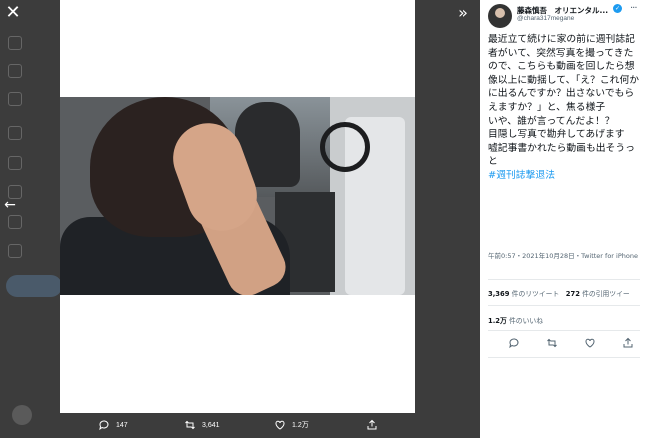 Image resolution: width=645 pixels, height=438 pixels. What do you see at coordinates (38, 99) in the screenshot?
I see `bg-nav-notifications` at bounding box center [38, 99].